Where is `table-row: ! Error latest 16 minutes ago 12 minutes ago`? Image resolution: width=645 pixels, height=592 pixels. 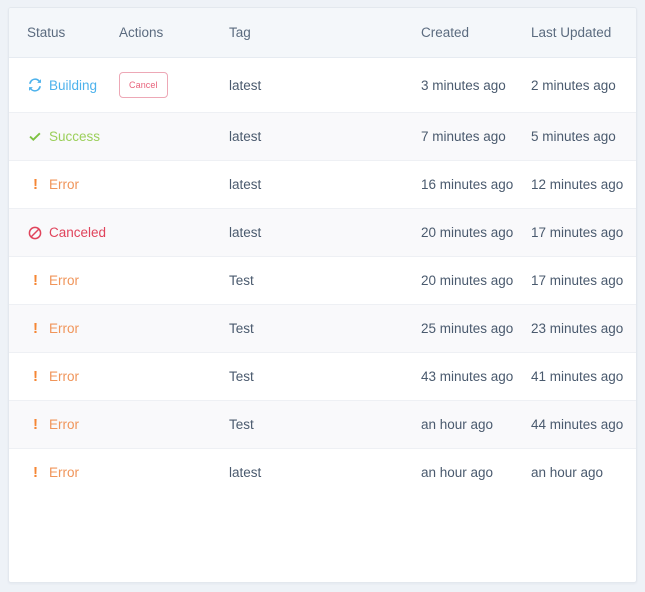
table-row: ! Error latest 16 minutes ago 12 minutes ago is located at coordinates (322, 184).